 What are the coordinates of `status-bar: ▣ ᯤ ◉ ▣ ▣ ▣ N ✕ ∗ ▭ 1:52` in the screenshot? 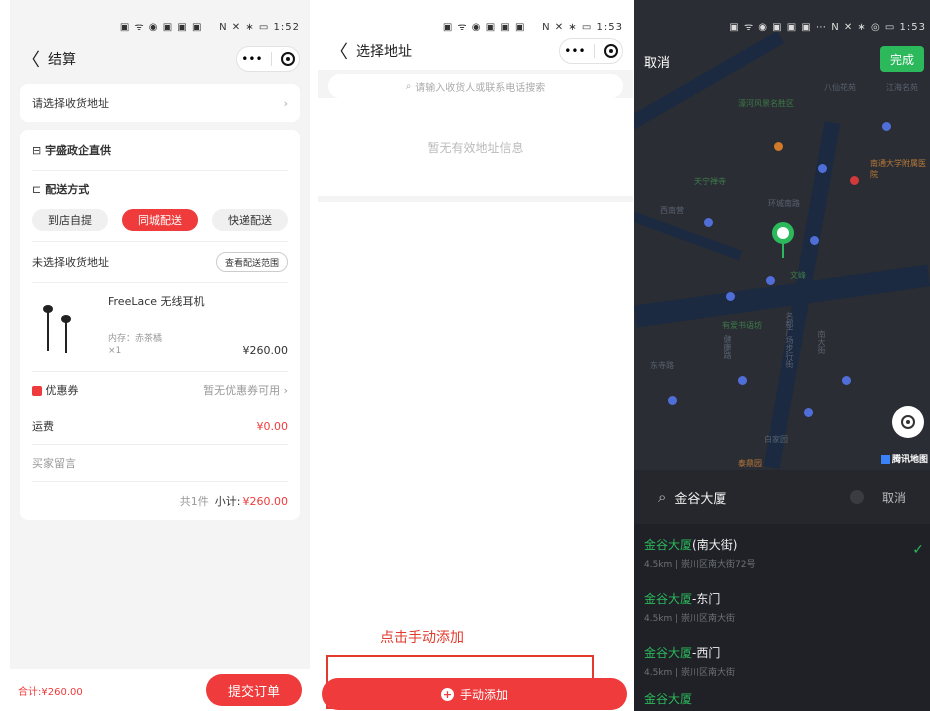 It's located at (160, 20).